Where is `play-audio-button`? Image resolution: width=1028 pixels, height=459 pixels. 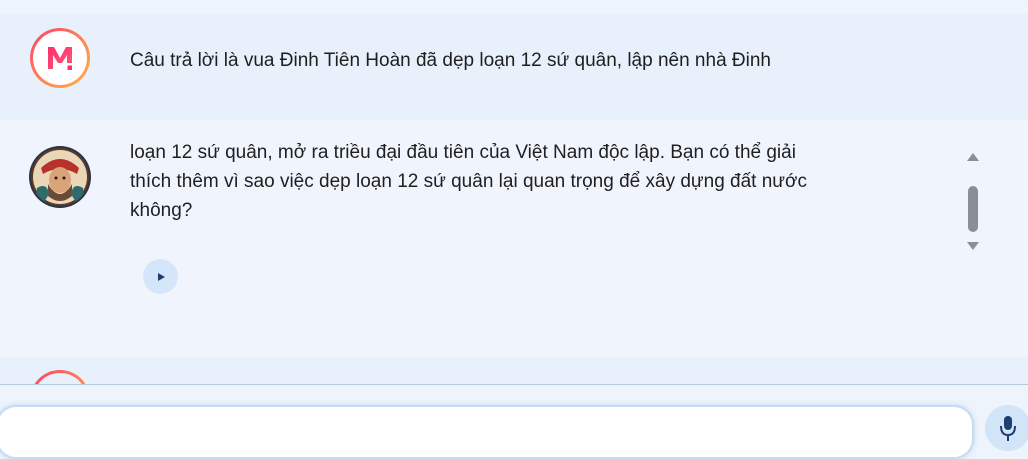
play-audio-button is located at coordinates (160, 276).